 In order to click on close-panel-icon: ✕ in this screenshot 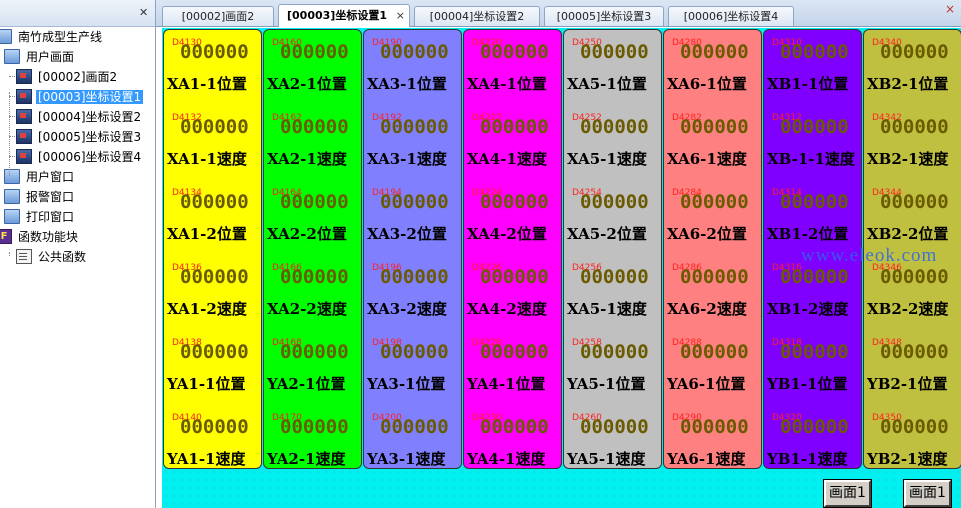, I will do `click(143, 12)`.